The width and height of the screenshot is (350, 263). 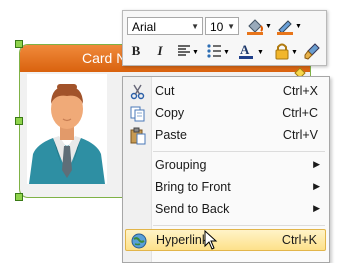 I want to click on format-painter-button, so click(x=313, y=51).